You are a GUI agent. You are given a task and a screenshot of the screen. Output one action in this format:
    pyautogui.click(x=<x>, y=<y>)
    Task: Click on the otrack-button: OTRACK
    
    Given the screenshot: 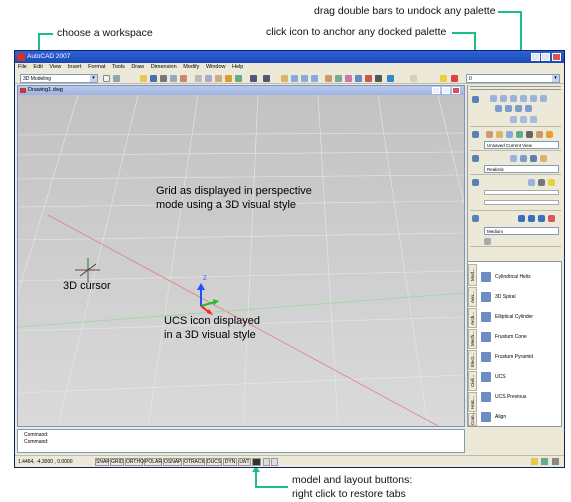 What is the action you would take?
    pyautogui.click(x=194, y=462)
    